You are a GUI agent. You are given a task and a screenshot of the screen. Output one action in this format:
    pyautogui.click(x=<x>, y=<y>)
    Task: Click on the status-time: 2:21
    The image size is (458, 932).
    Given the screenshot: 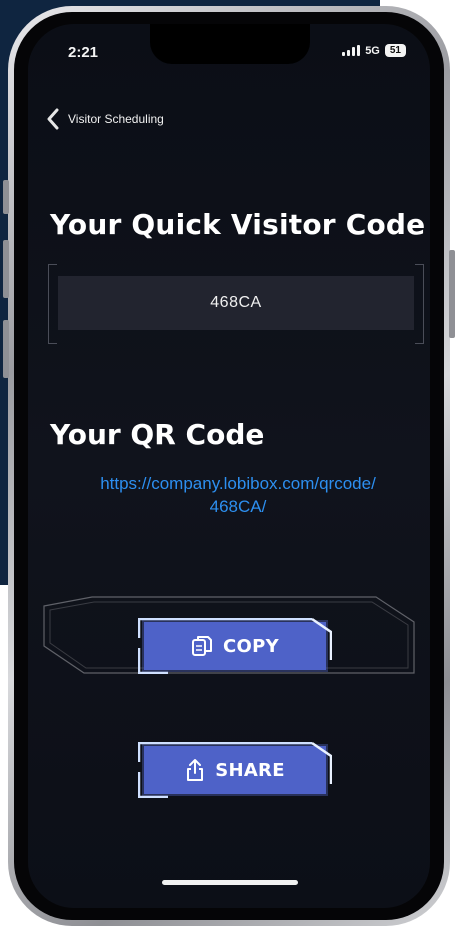 What is the action you would take?
    pyautogui.click(x=83, y=52)
    